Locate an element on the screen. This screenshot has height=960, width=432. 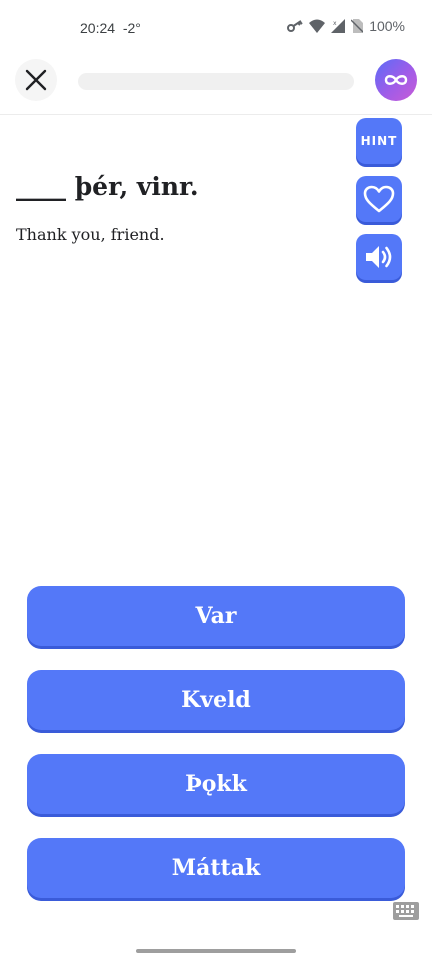
lesson-top-bar is located at coordinates (216, 85).